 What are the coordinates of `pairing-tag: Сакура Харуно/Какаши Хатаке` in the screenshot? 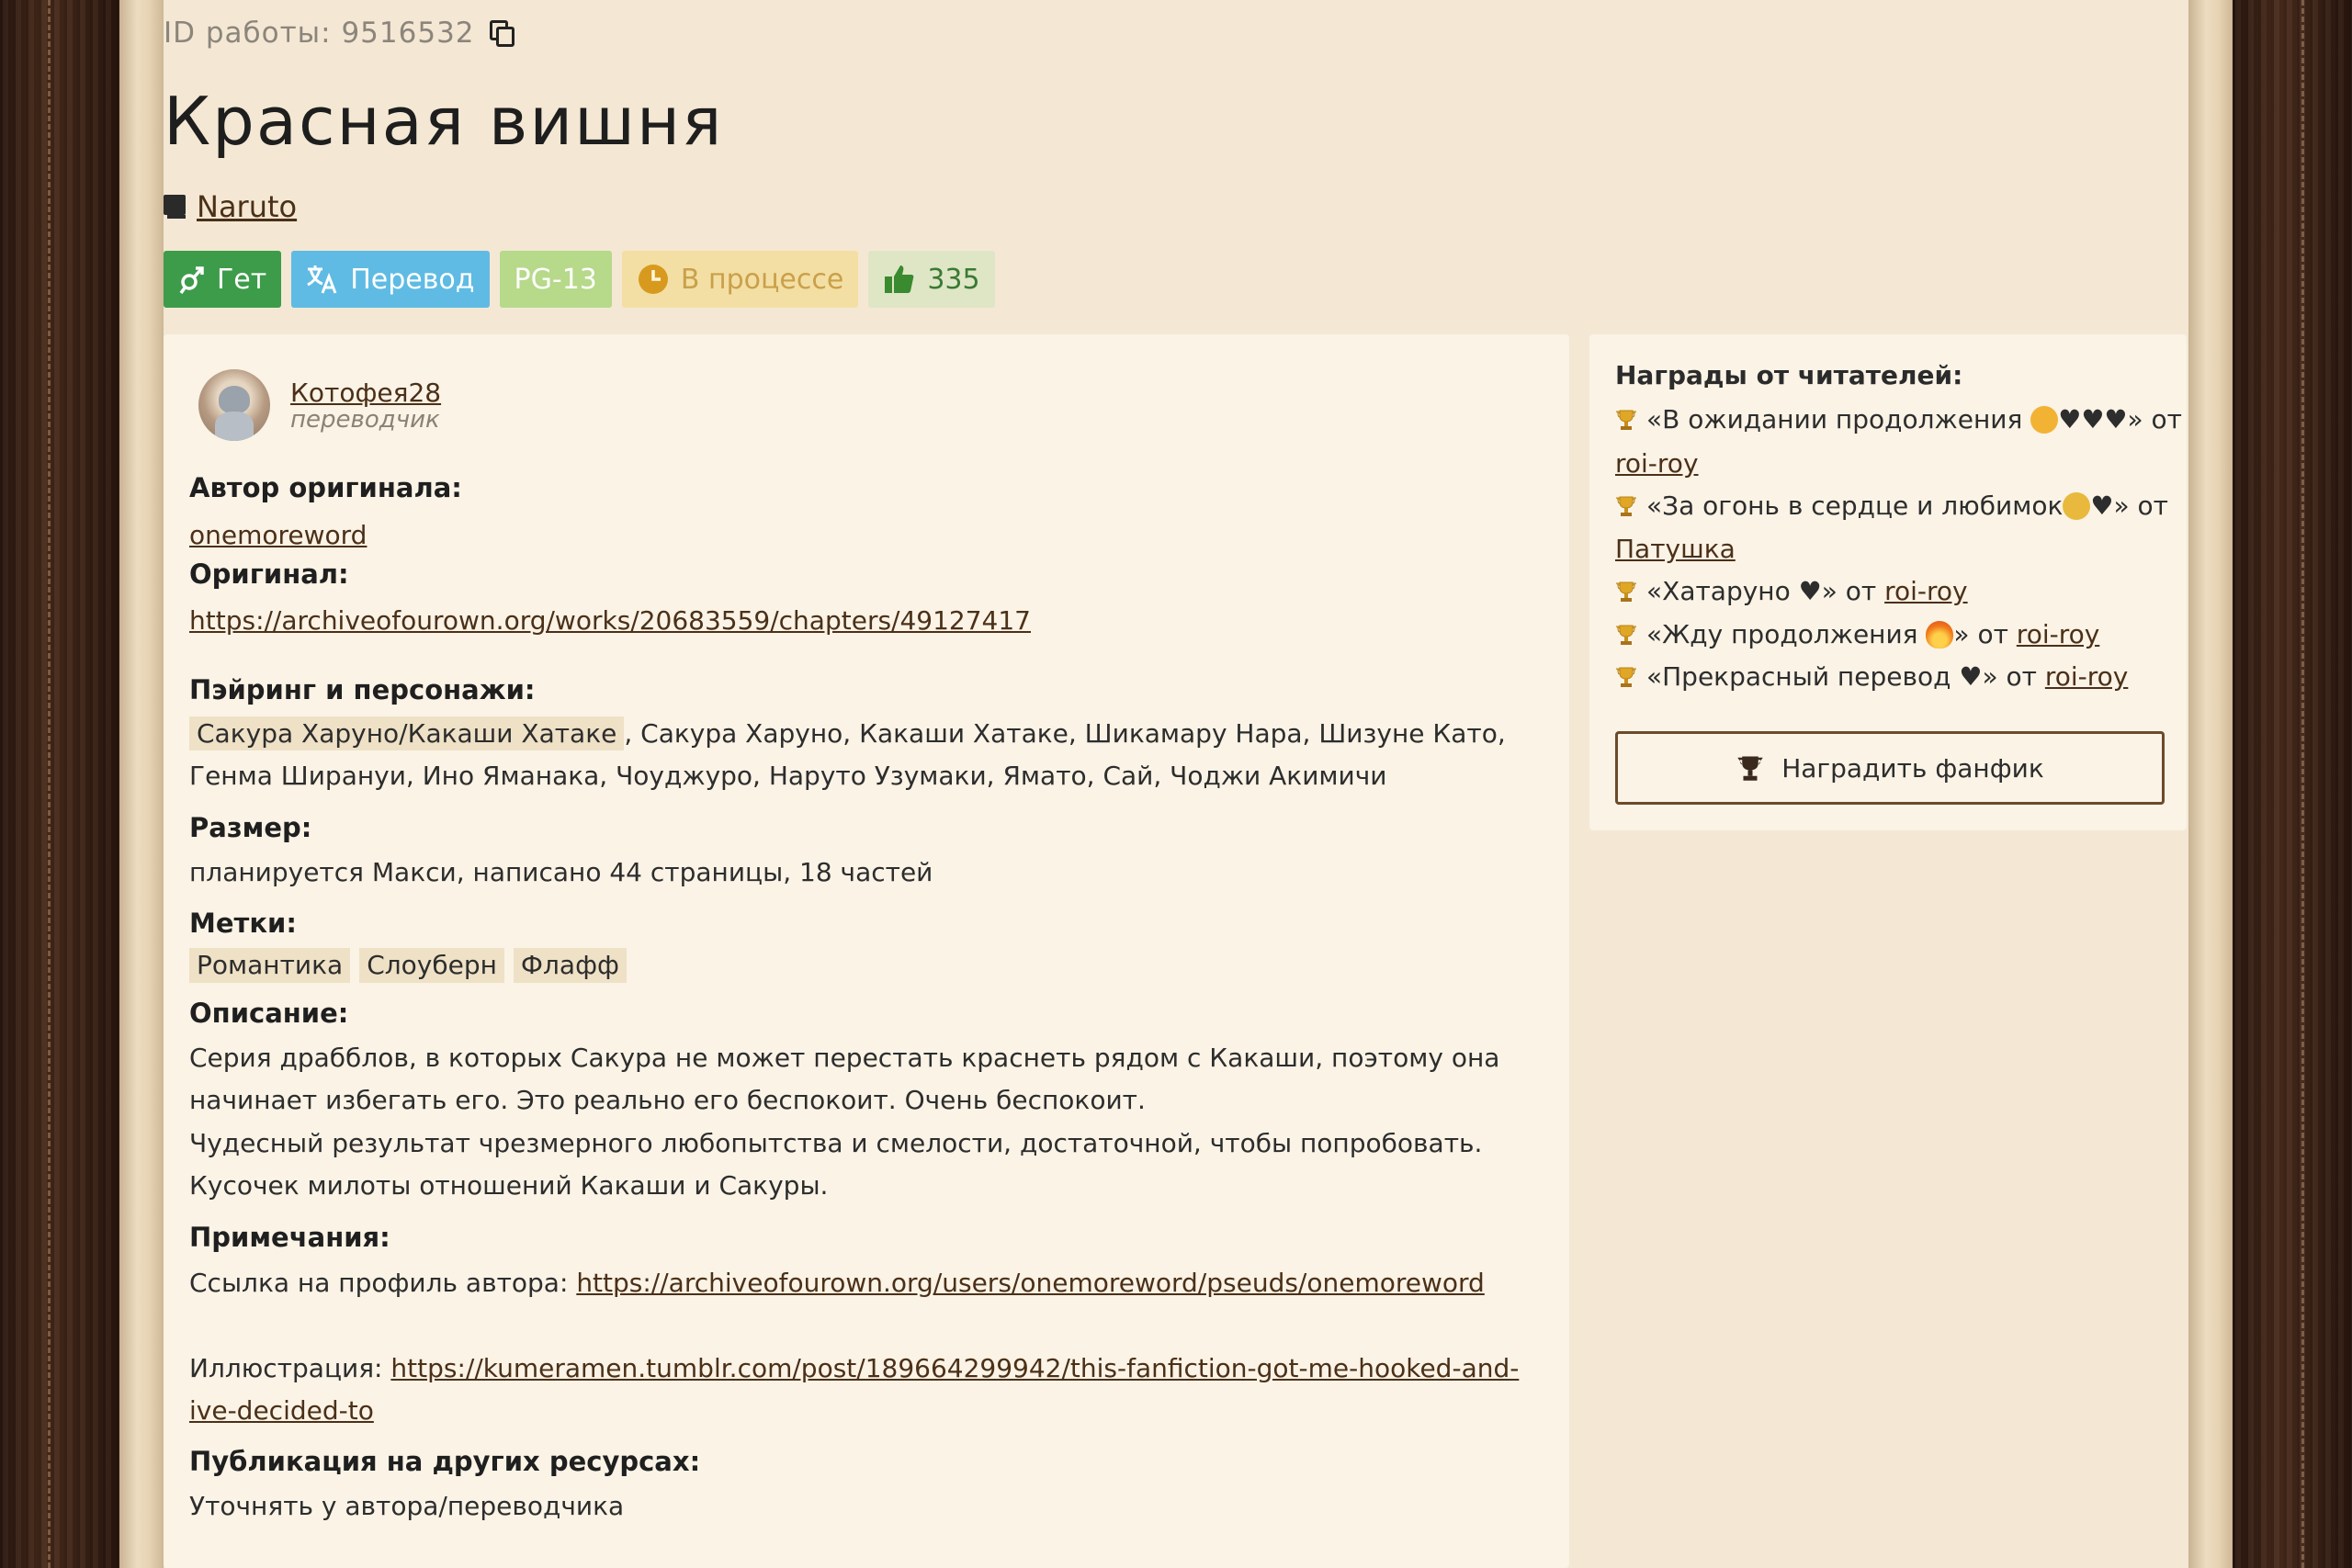 It's located at (407, 733).